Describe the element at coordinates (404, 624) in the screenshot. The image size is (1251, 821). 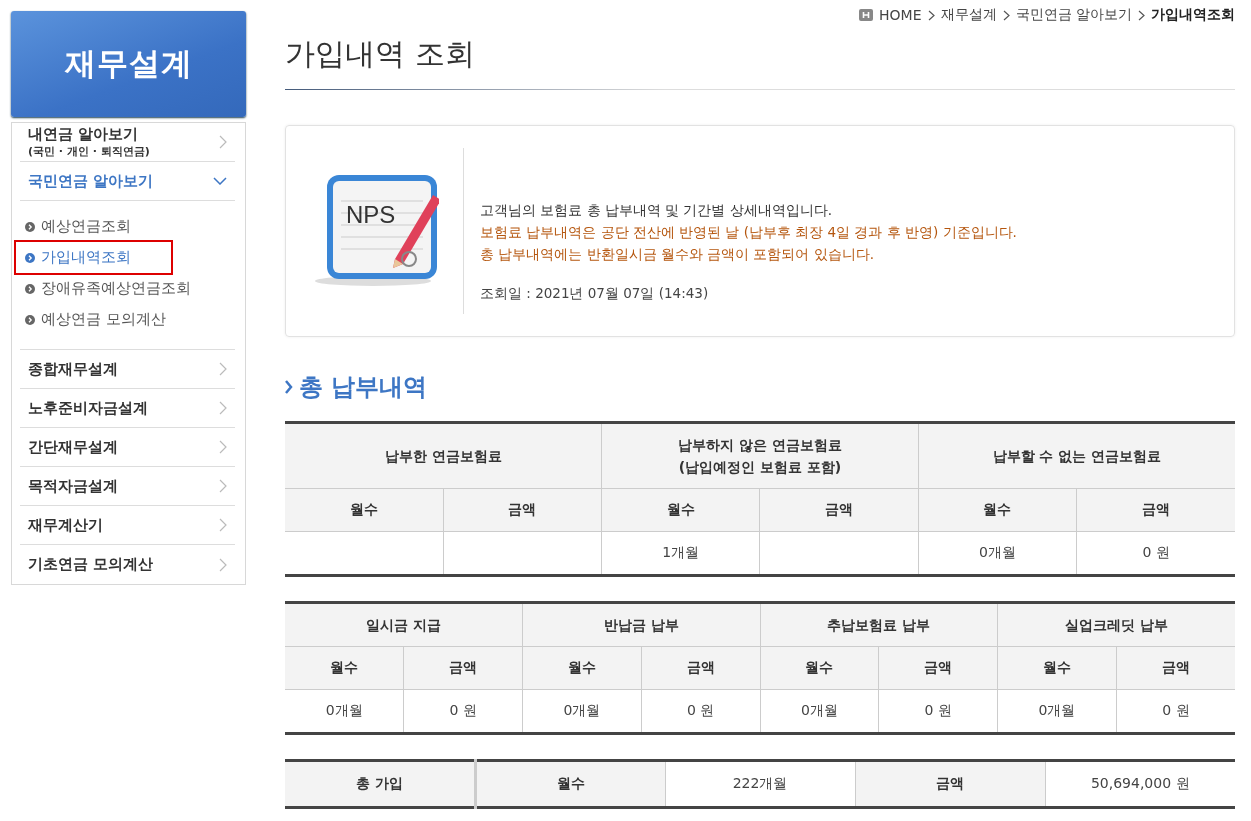
I see `column-group-header: 일시금 지급` at that location.